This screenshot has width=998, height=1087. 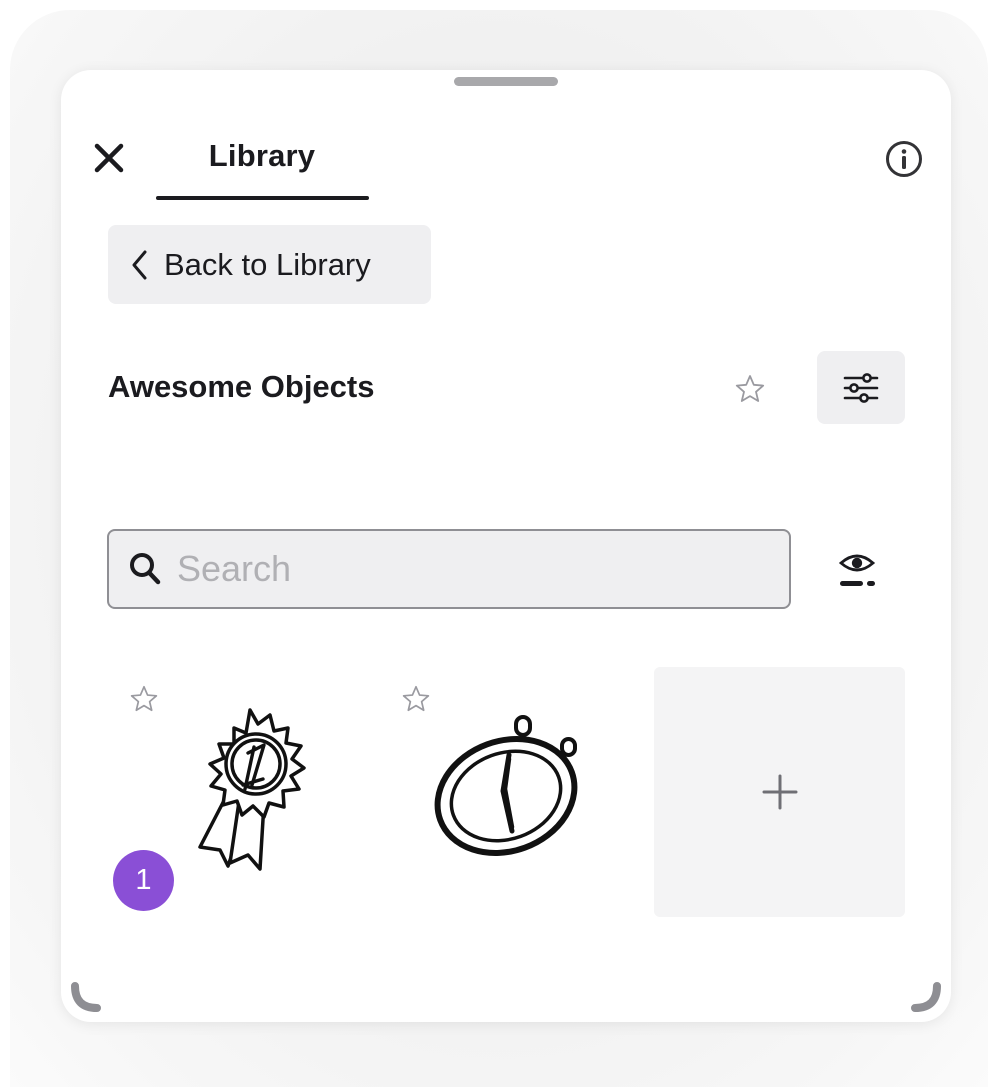 I want to click on collection-title: Awesome Objects, so click(x=241, y=386).